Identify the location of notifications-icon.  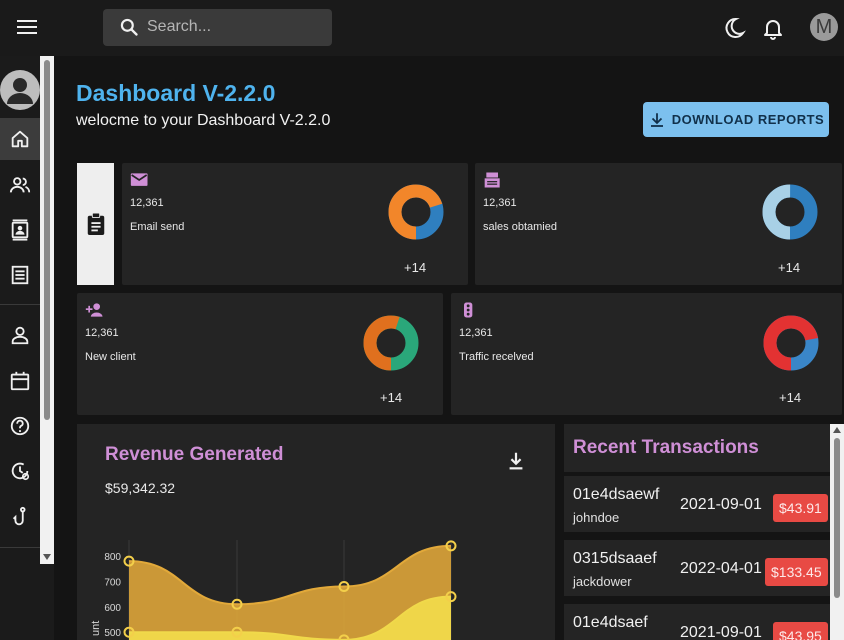
(773, 28).